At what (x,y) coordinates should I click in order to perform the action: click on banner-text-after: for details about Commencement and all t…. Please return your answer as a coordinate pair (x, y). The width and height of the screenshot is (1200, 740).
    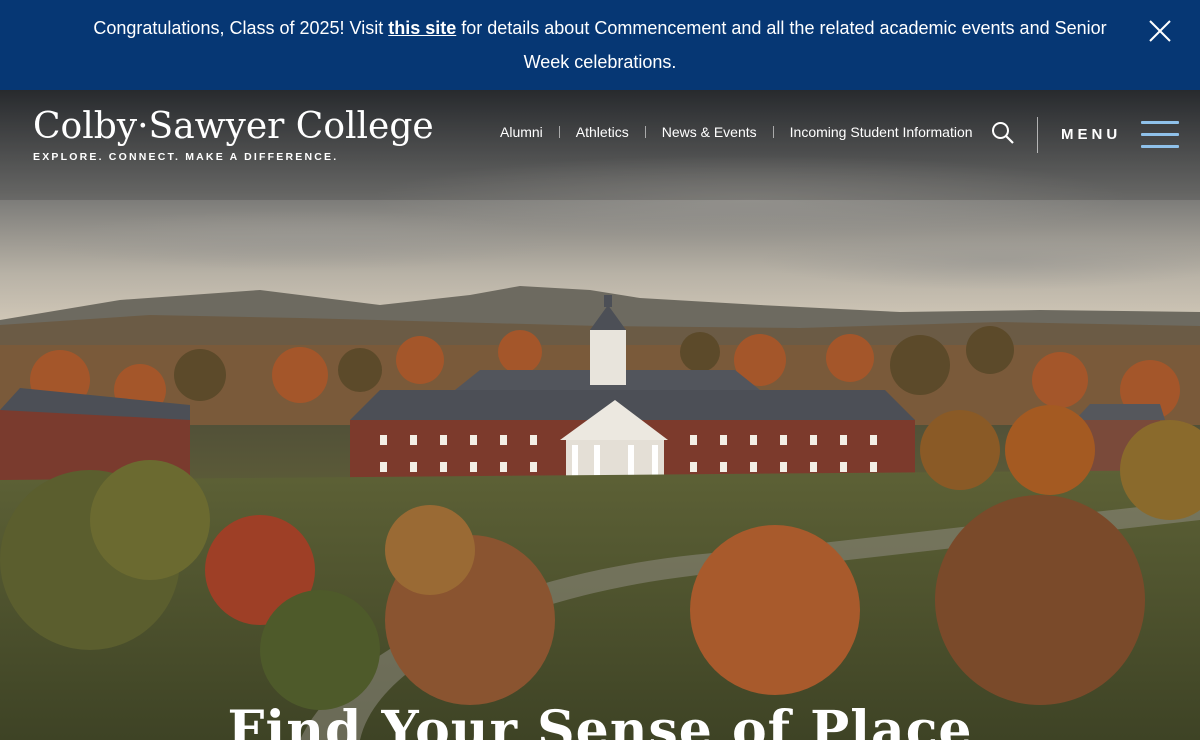
    Looking at the image, I should click on (781, 45).